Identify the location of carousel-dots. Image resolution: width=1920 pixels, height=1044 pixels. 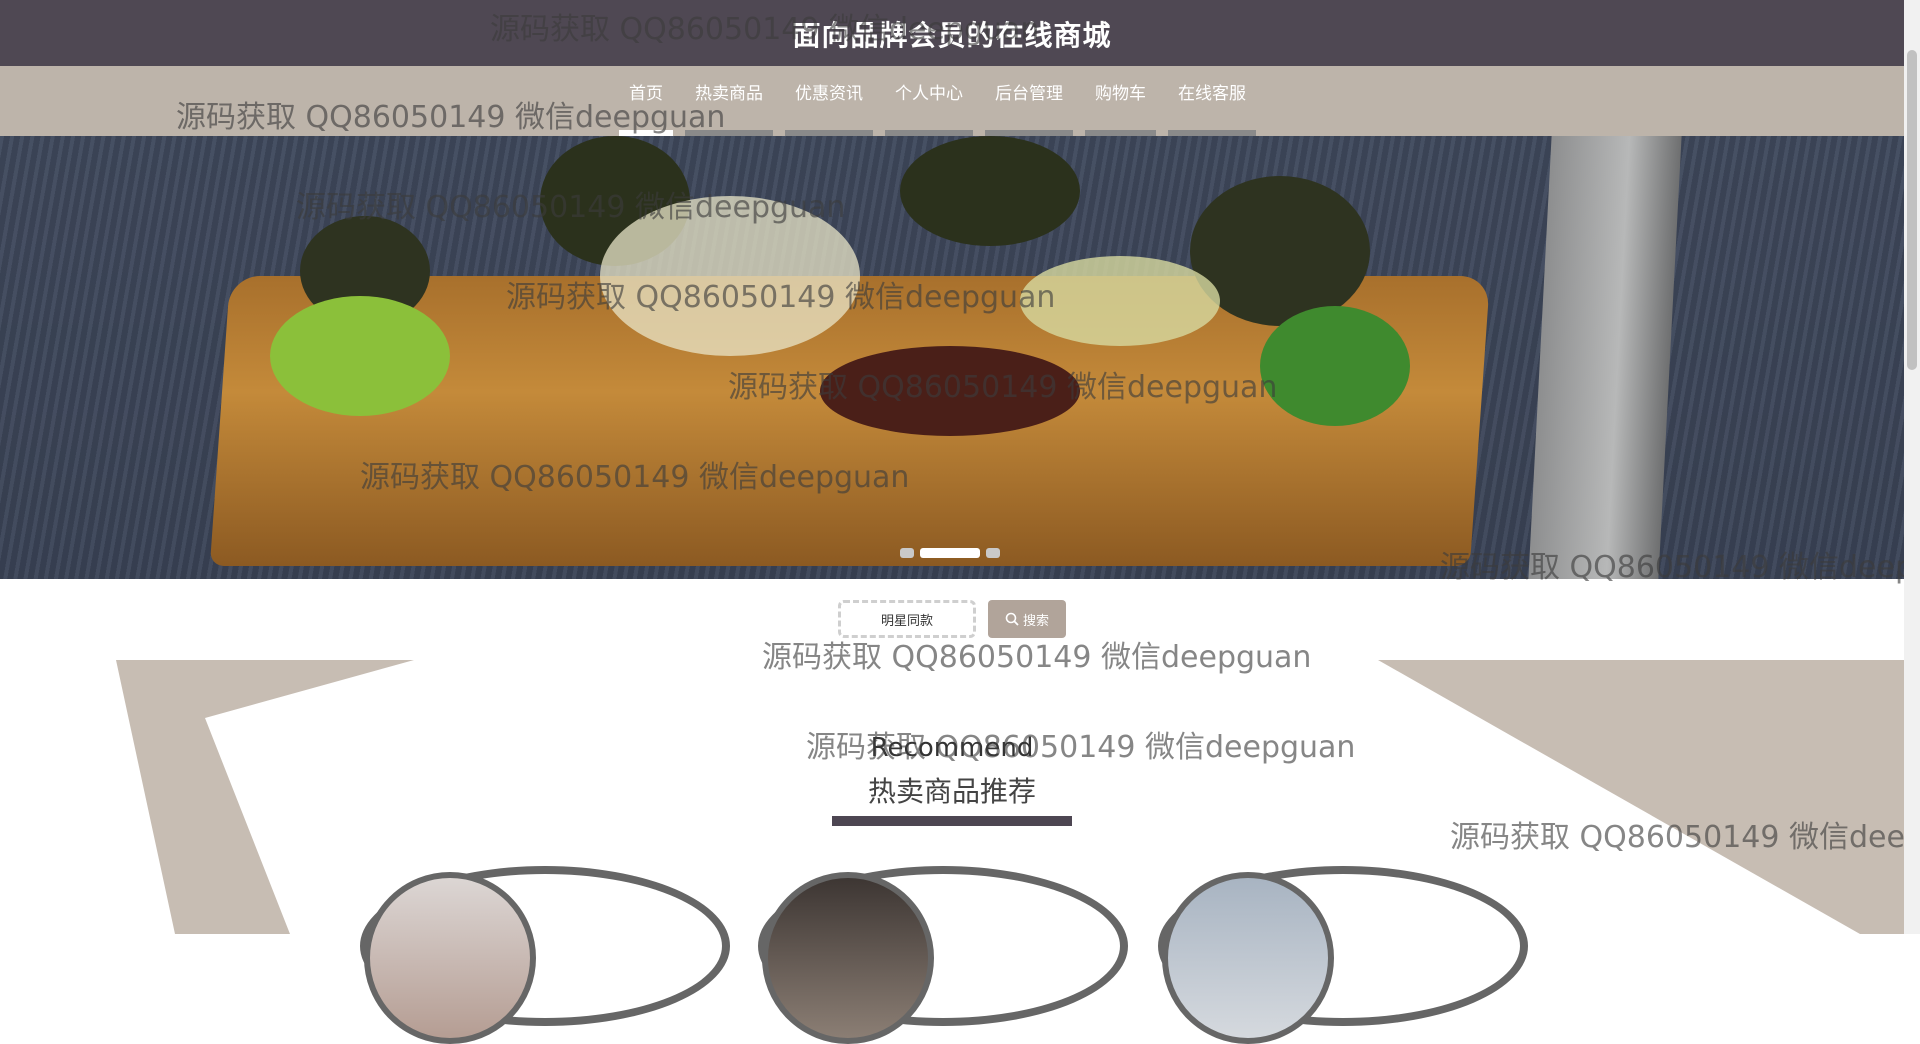
(950, 553).